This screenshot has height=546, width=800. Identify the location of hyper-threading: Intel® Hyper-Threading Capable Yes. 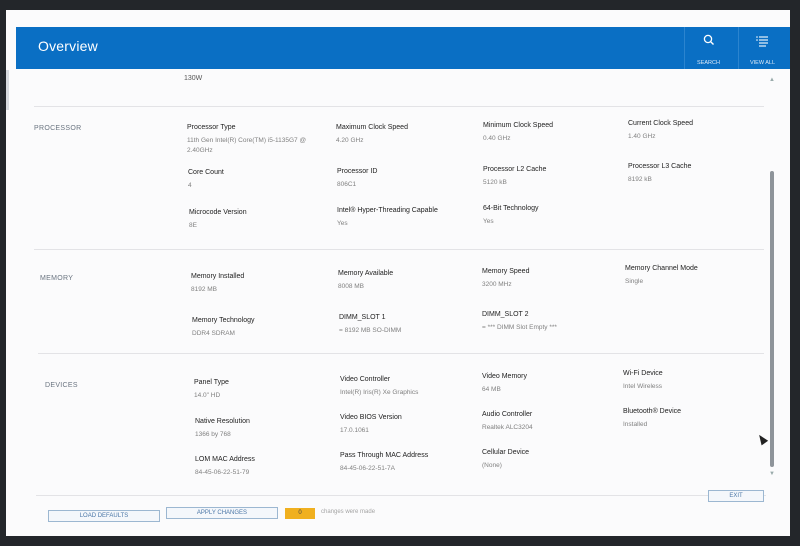
(412, 217).